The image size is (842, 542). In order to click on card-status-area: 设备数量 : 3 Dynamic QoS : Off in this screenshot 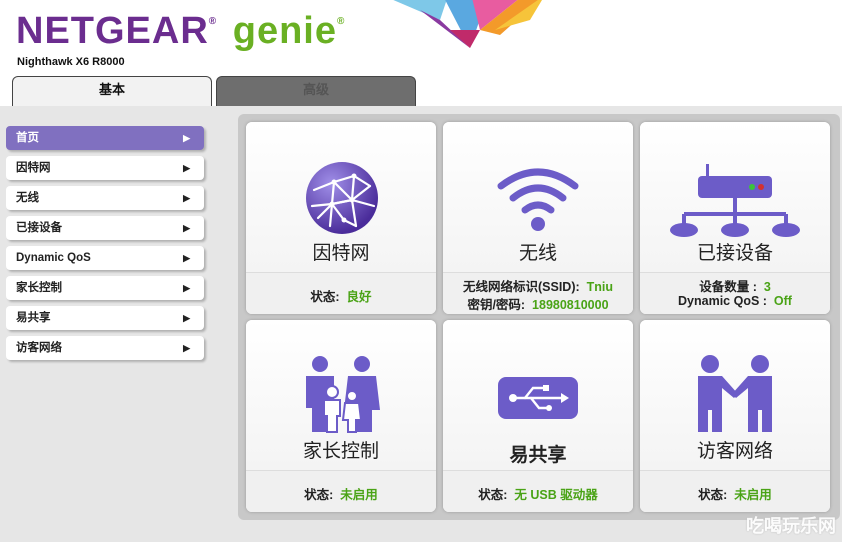, I will do `click(735, 293)`.